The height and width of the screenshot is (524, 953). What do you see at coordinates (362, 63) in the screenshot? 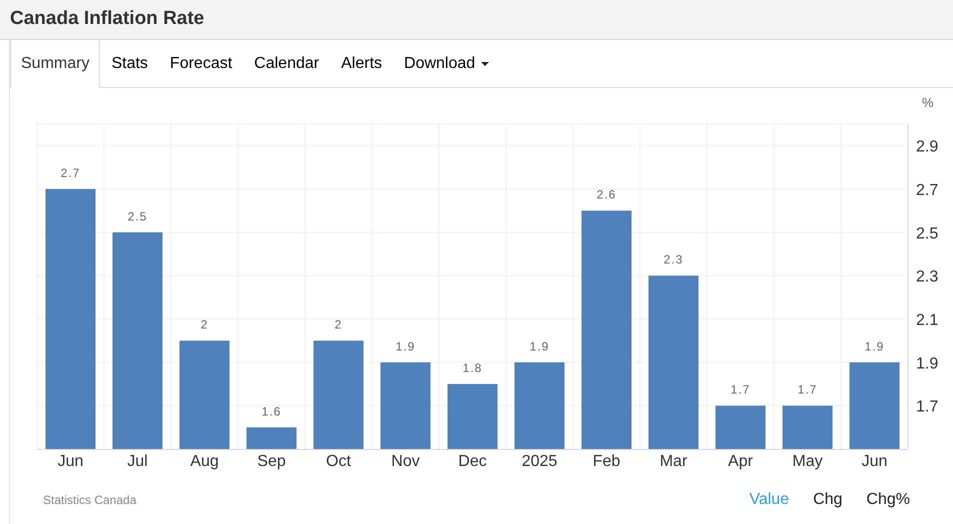
I see `tab: Alerts` at bounding box center [362, 63].